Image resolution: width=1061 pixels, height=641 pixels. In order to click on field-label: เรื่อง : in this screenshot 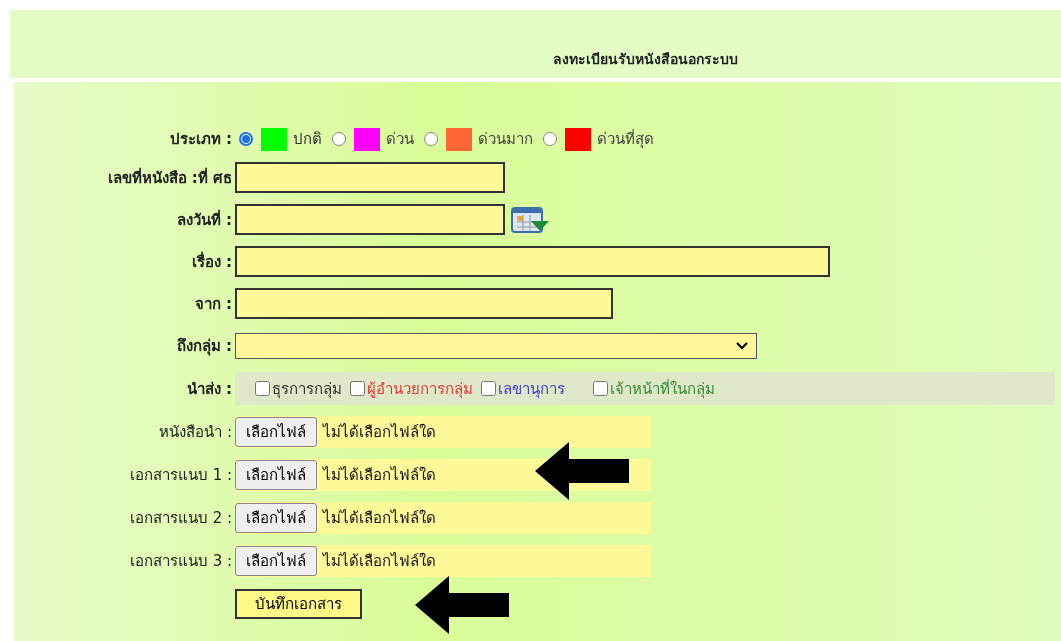, I will do `click(211, 261)`.